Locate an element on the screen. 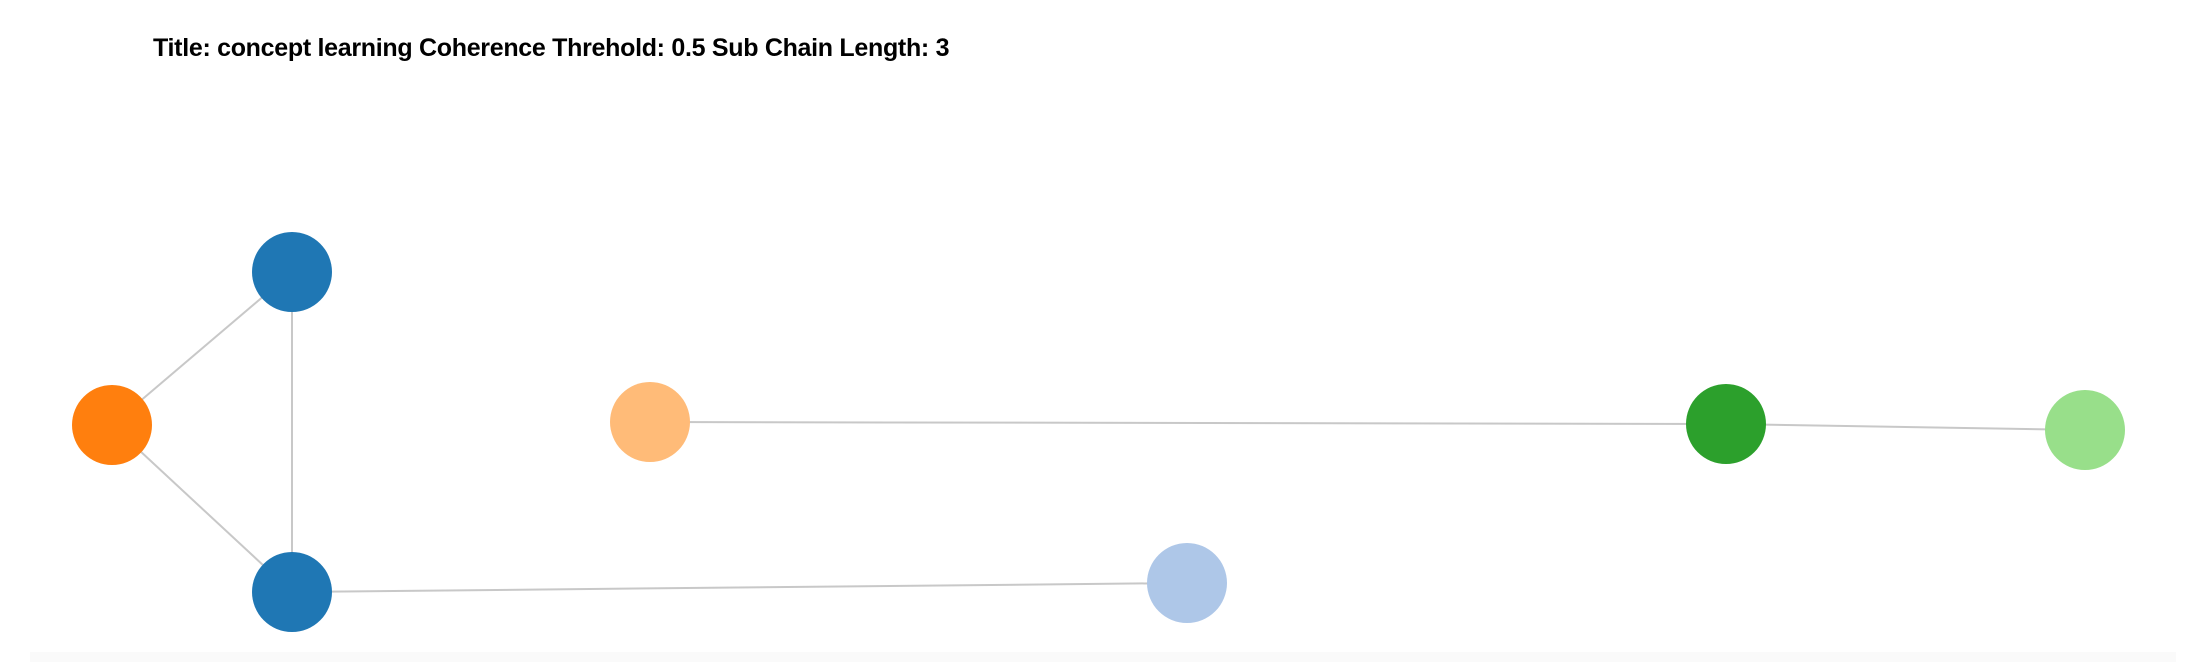 Image resolution: width=2206 pixels, height=662 pixels. footer-strip is located at coordinates (1103, 657).